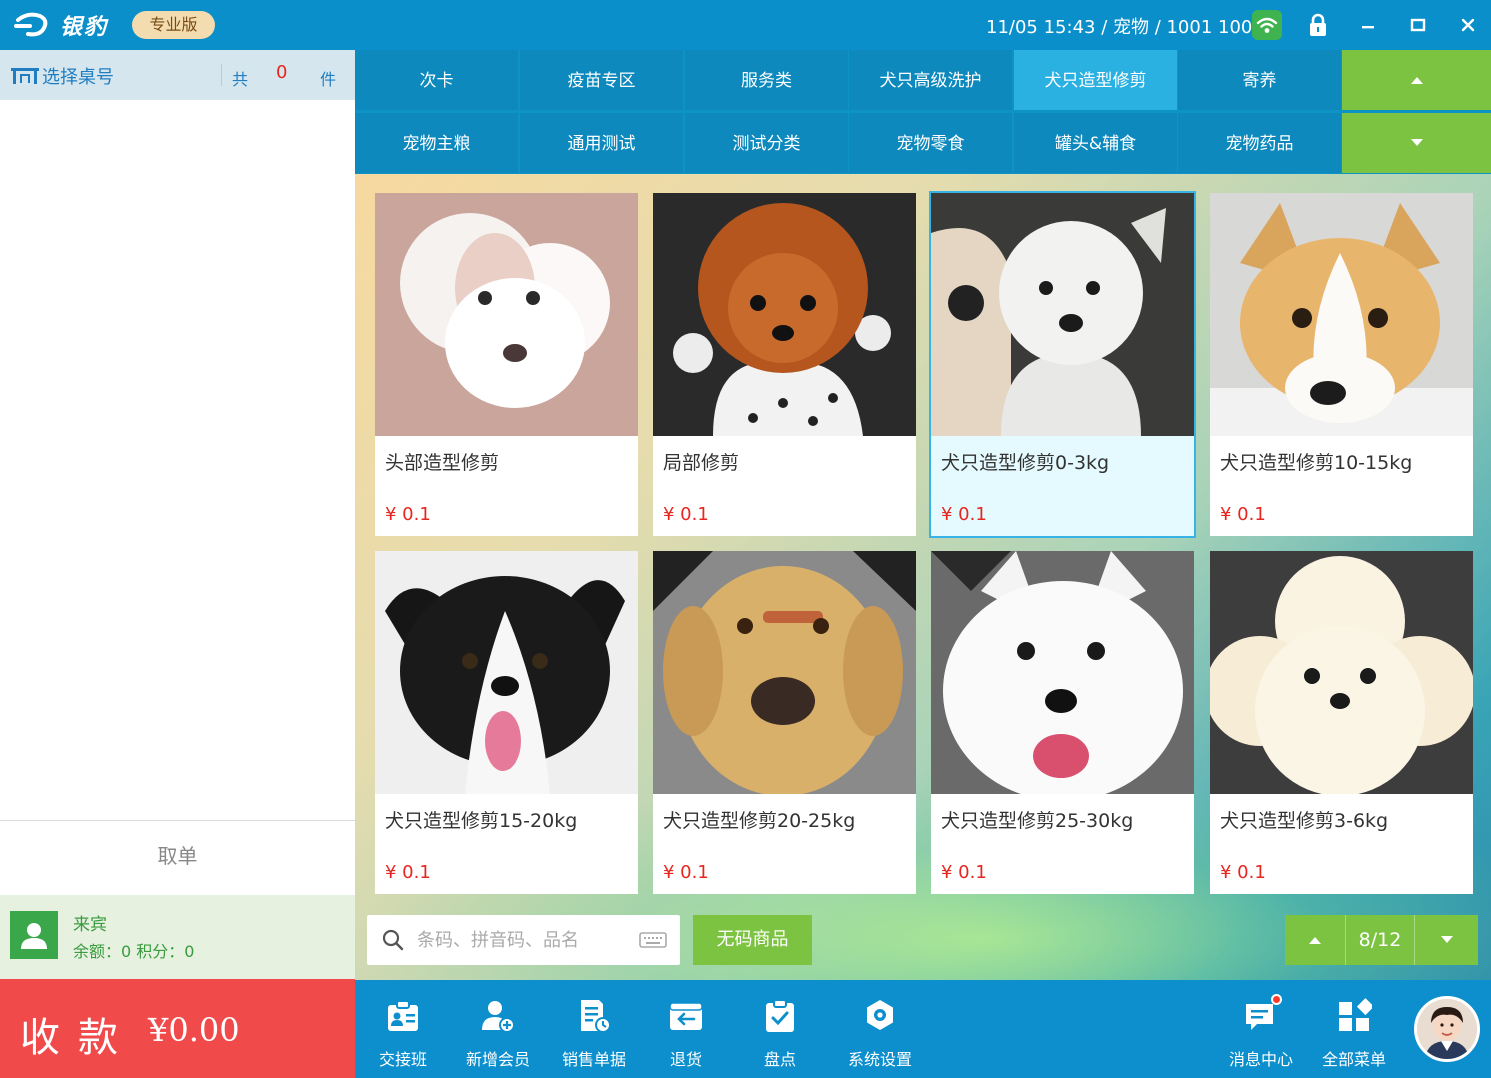 The width and height of the screenshot is (1491, 1078). I want to click on tool-label: 消息中心, so click(1260, 1059).